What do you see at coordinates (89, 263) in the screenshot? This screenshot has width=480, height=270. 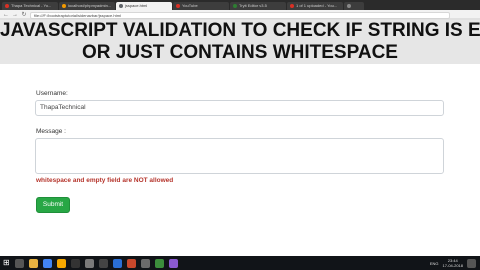 I see `media-icon` at bounding box center [89, 263].